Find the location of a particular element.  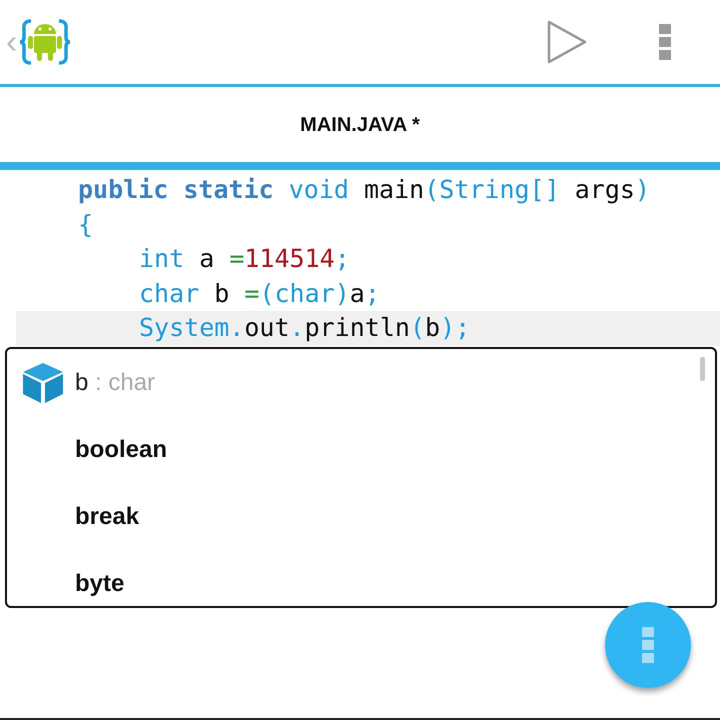

play-icon is located at coordinates (567, 42).